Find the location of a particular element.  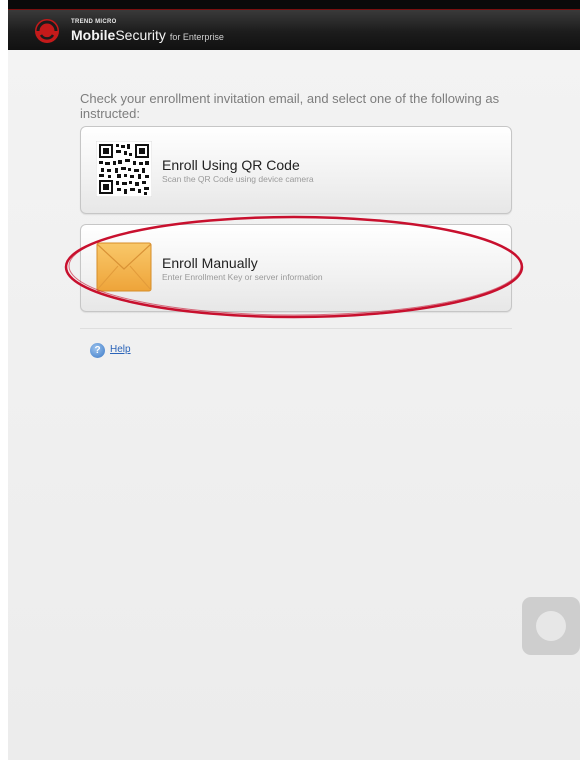

qr-code-icon is located at coordinates (124, 169).